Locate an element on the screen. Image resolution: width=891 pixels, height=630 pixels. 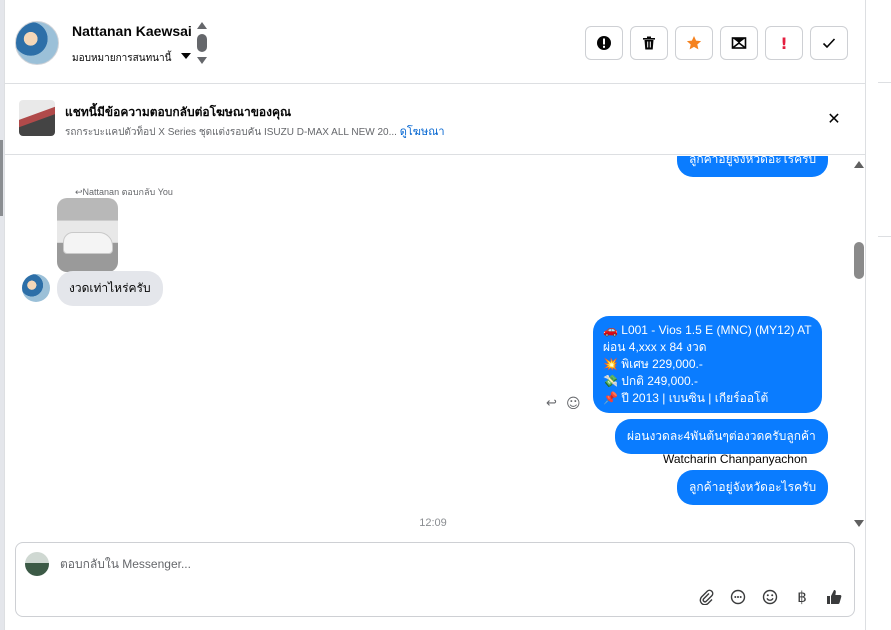
saved-replies-icon is located at coordinates (738, 597).